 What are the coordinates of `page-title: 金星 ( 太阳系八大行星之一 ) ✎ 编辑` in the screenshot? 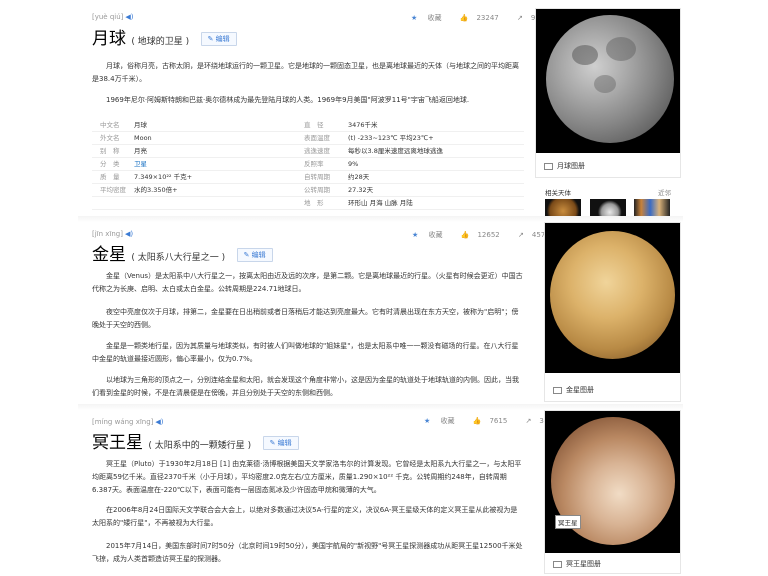 It's located at (182, 252).